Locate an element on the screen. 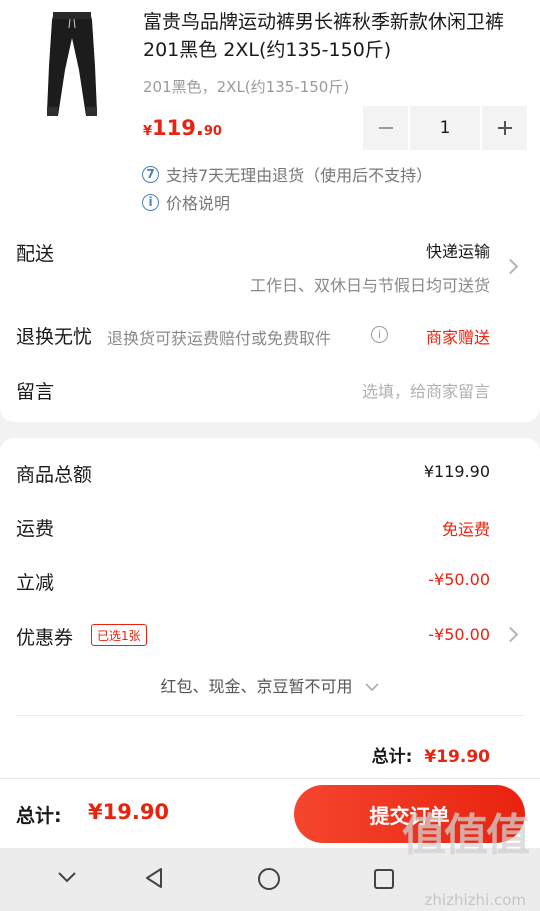 This screenshot has width=540, height=911. freight-label: 运费 is located at coordinates (35, 529).